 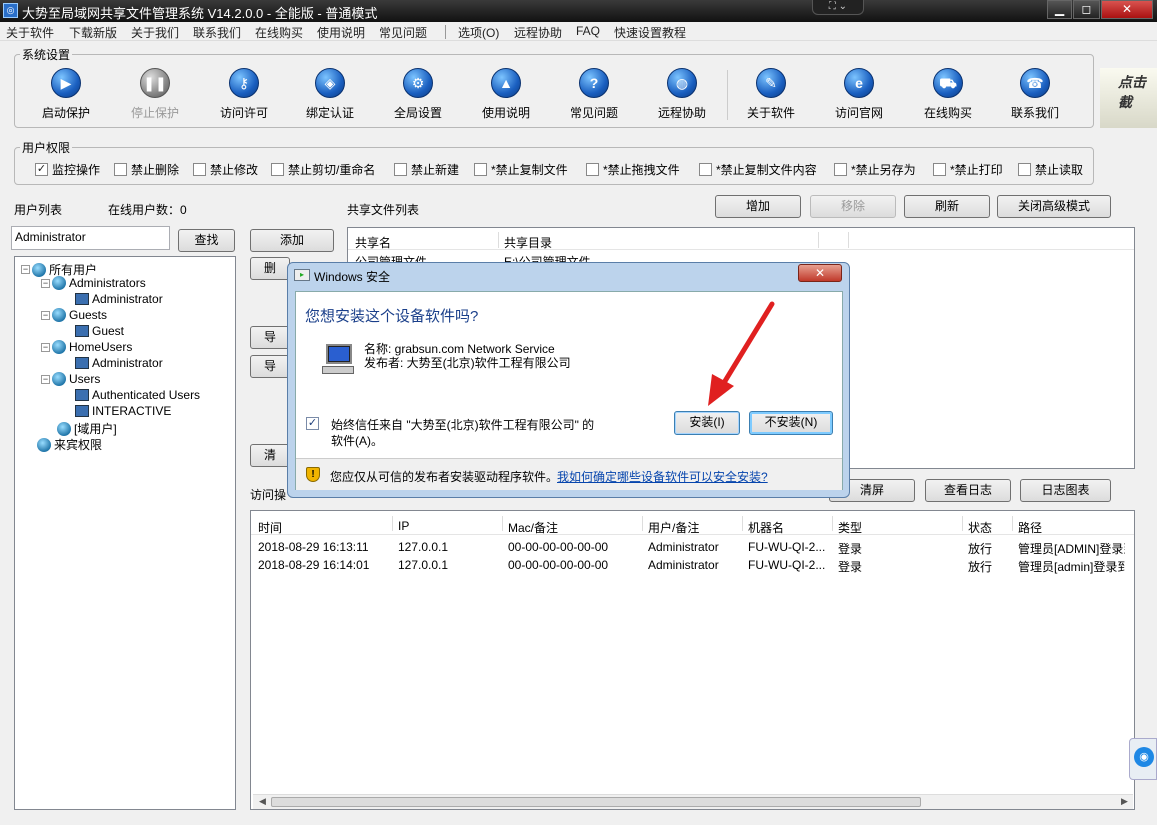 I want to click on log-column-header: 用户/备注, so click(x=673, y=527).